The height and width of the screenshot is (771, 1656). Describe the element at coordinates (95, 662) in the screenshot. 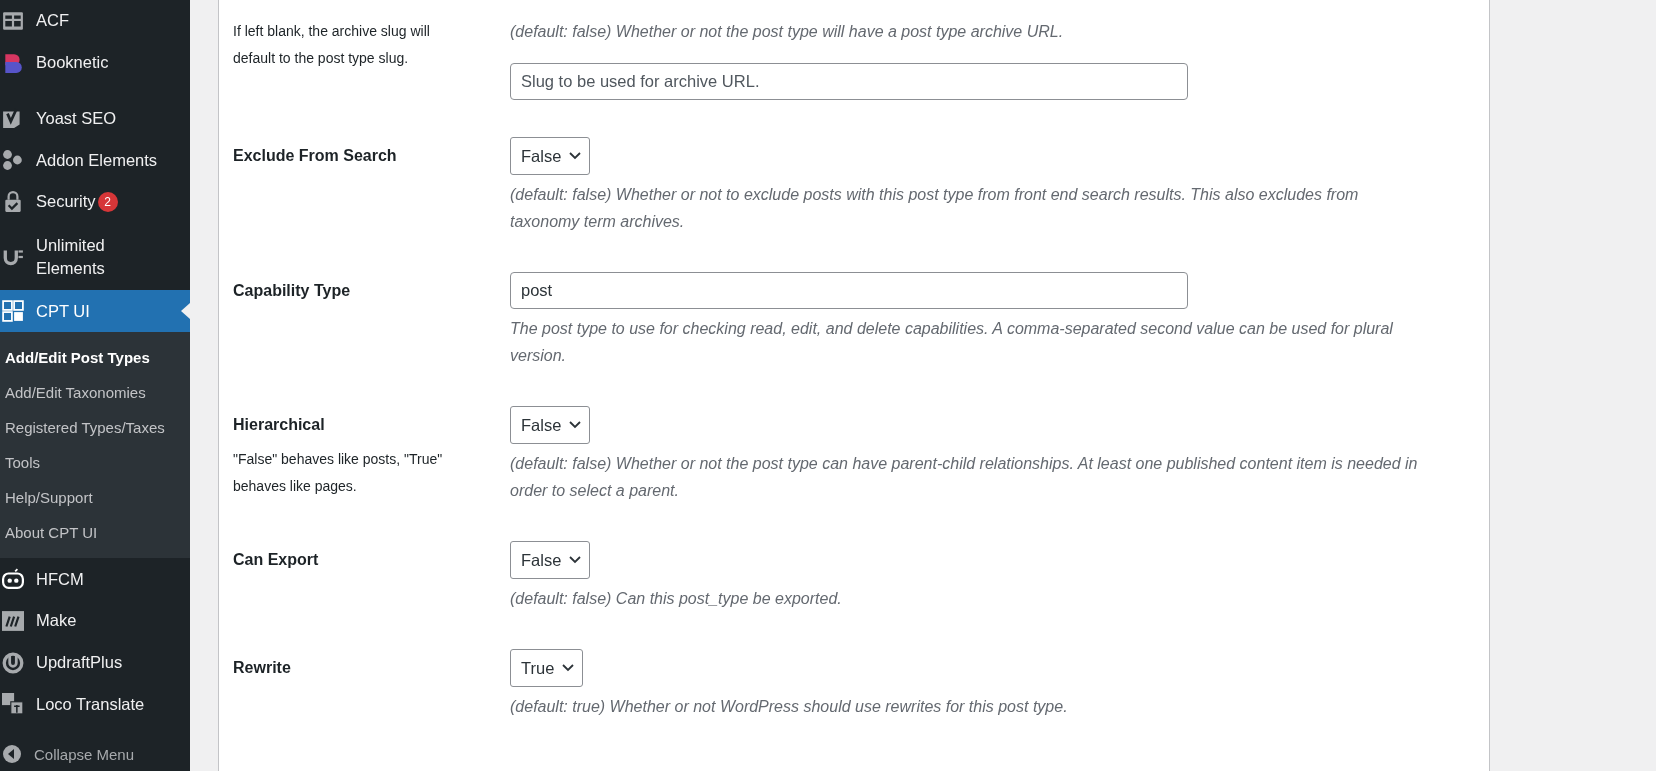

I see `menu-item: UpdraftPlus` at that location.